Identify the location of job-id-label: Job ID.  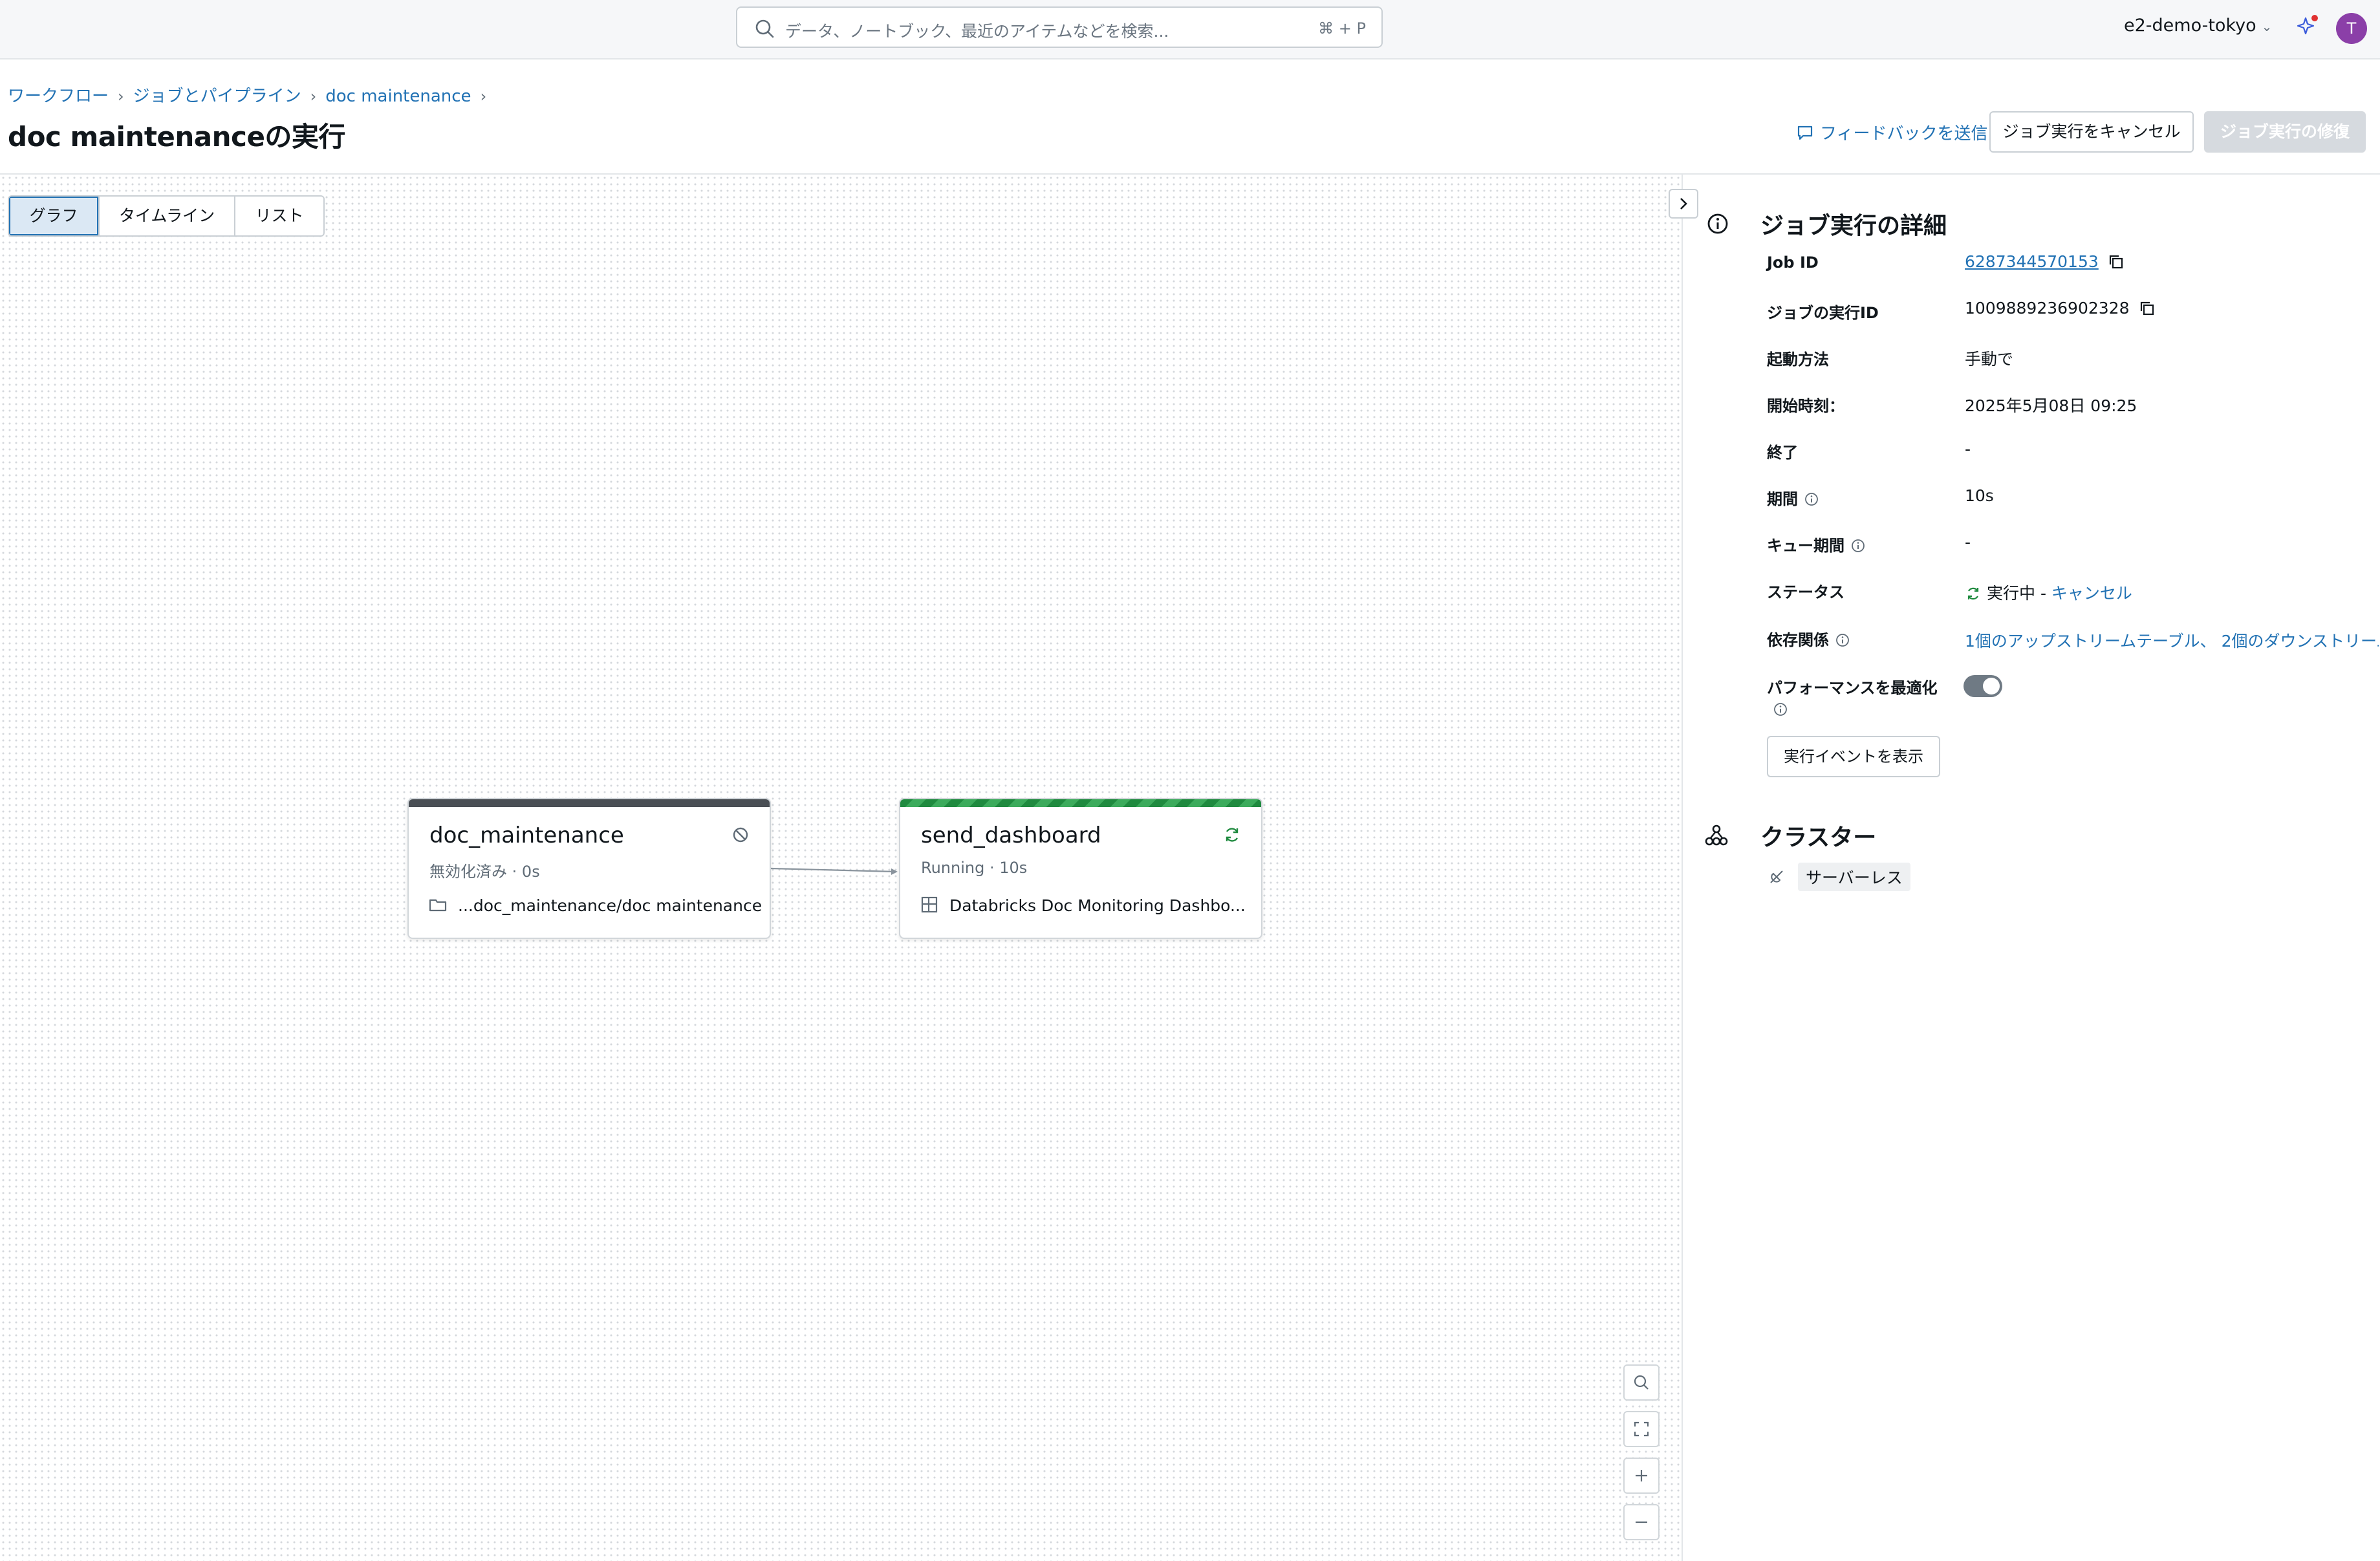
(1793, 262).